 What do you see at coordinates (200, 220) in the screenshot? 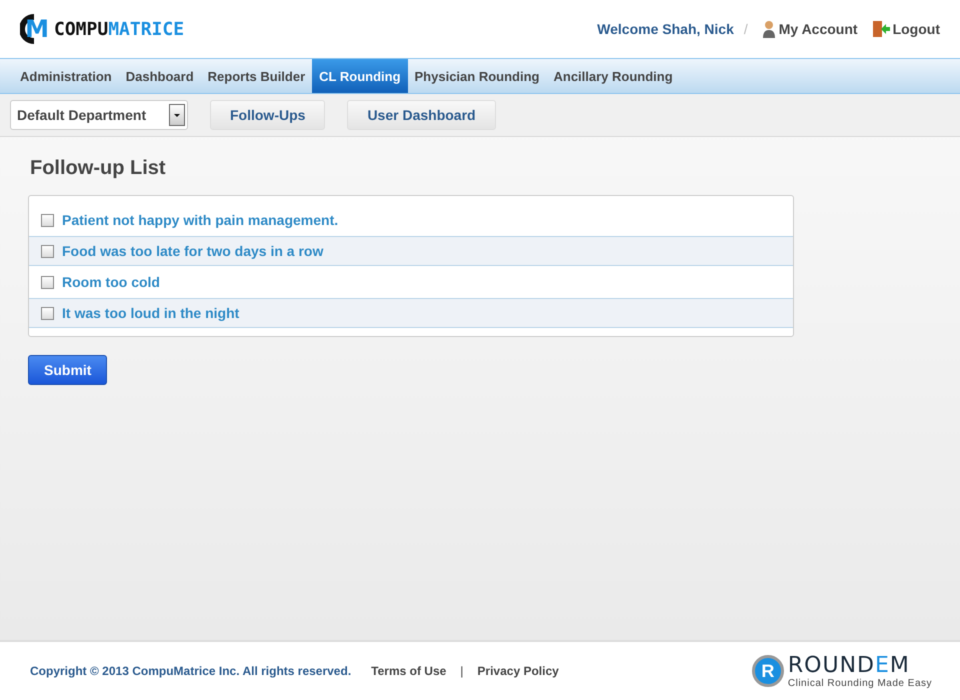
I see `follow-up-item: Patient not happy with pain management.` at bounding box center [200, 220].